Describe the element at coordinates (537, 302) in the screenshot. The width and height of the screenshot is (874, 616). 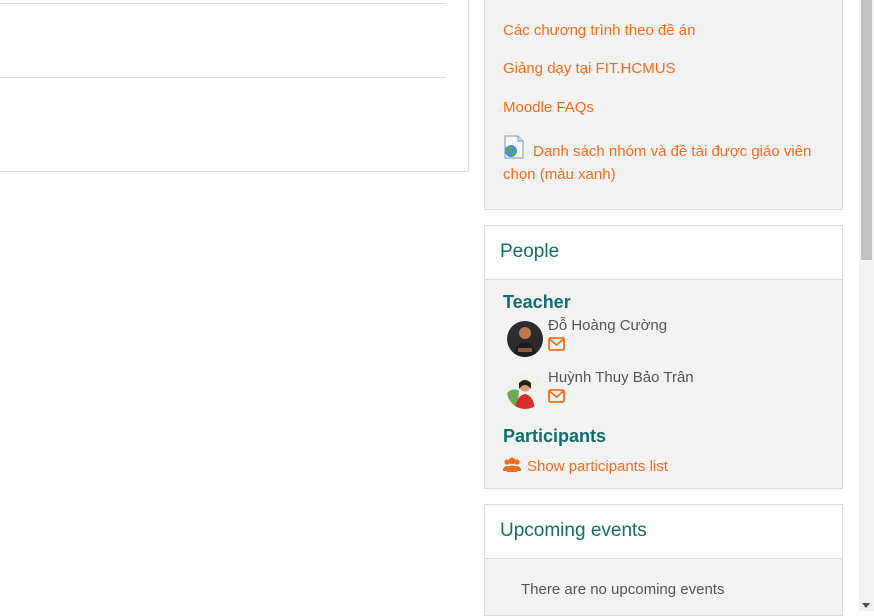
I see `teacher-heading: Teacher` at that location.